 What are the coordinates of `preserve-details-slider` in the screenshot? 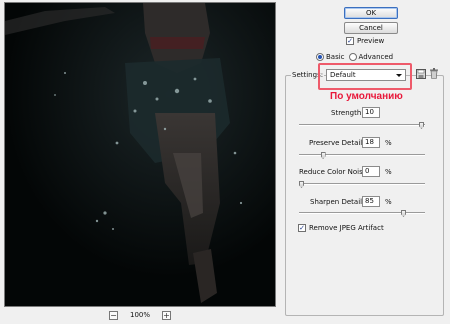 It's located at (362, 155).